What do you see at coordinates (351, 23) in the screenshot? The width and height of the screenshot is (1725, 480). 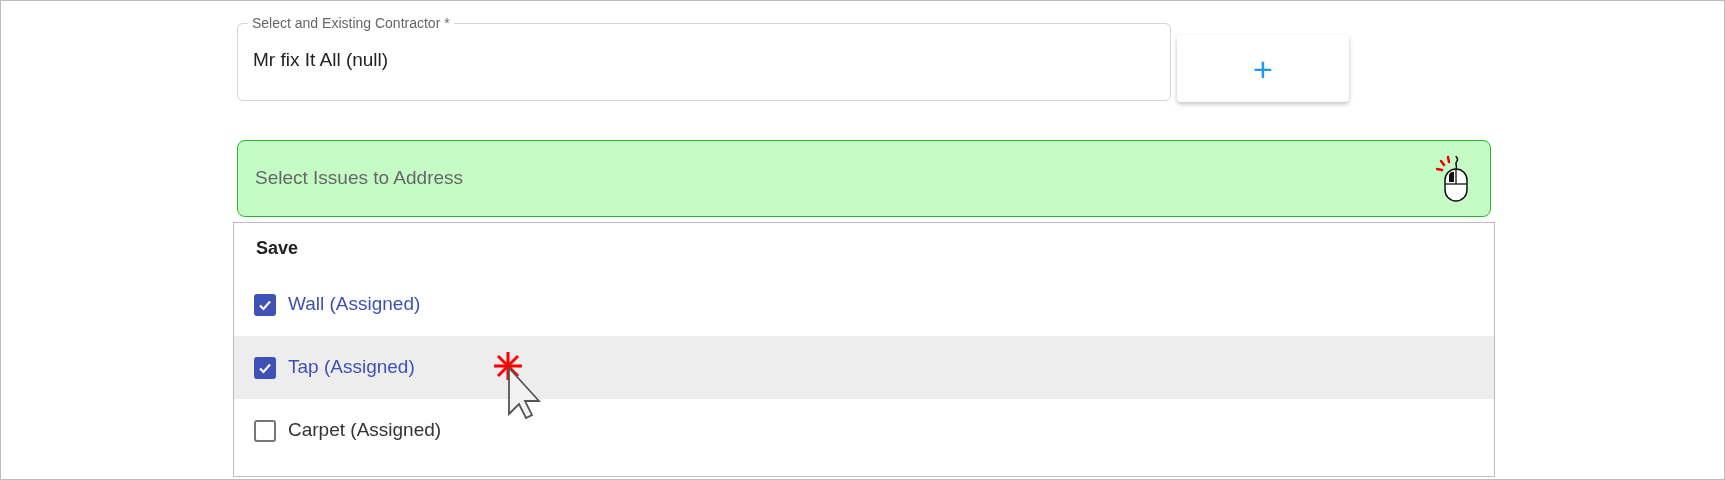 I see `field-label: Select and Existing Contractor *` at bounding box center [351, 23].